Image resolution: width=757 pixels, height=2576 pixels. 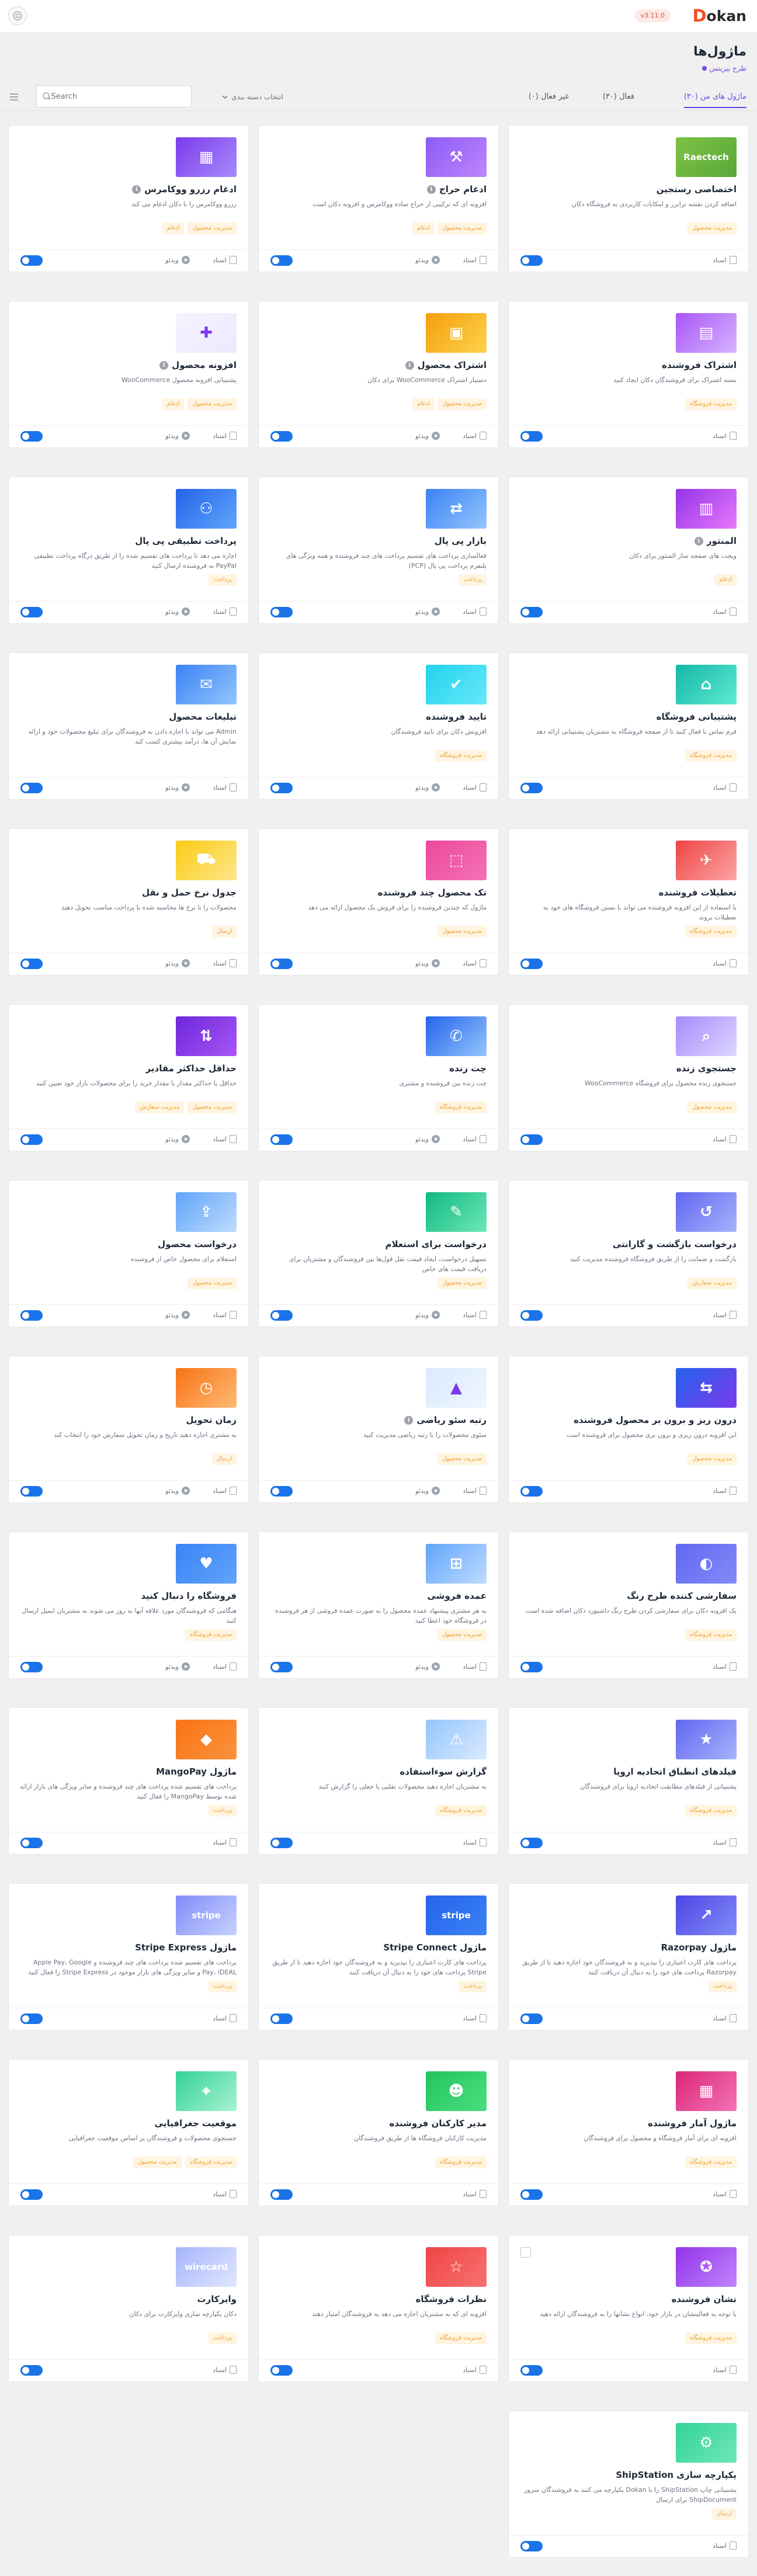 I want to click on module-checkbox, so click(x=525, y=2252).